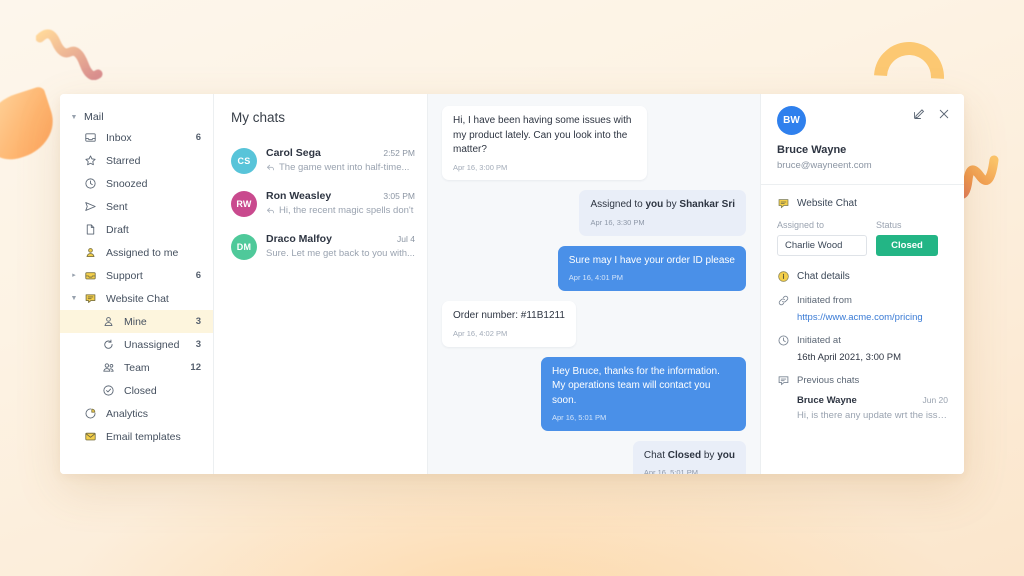 The image size is (1024, 576). I want to click on status-badge: Closed, so click(907, 245).